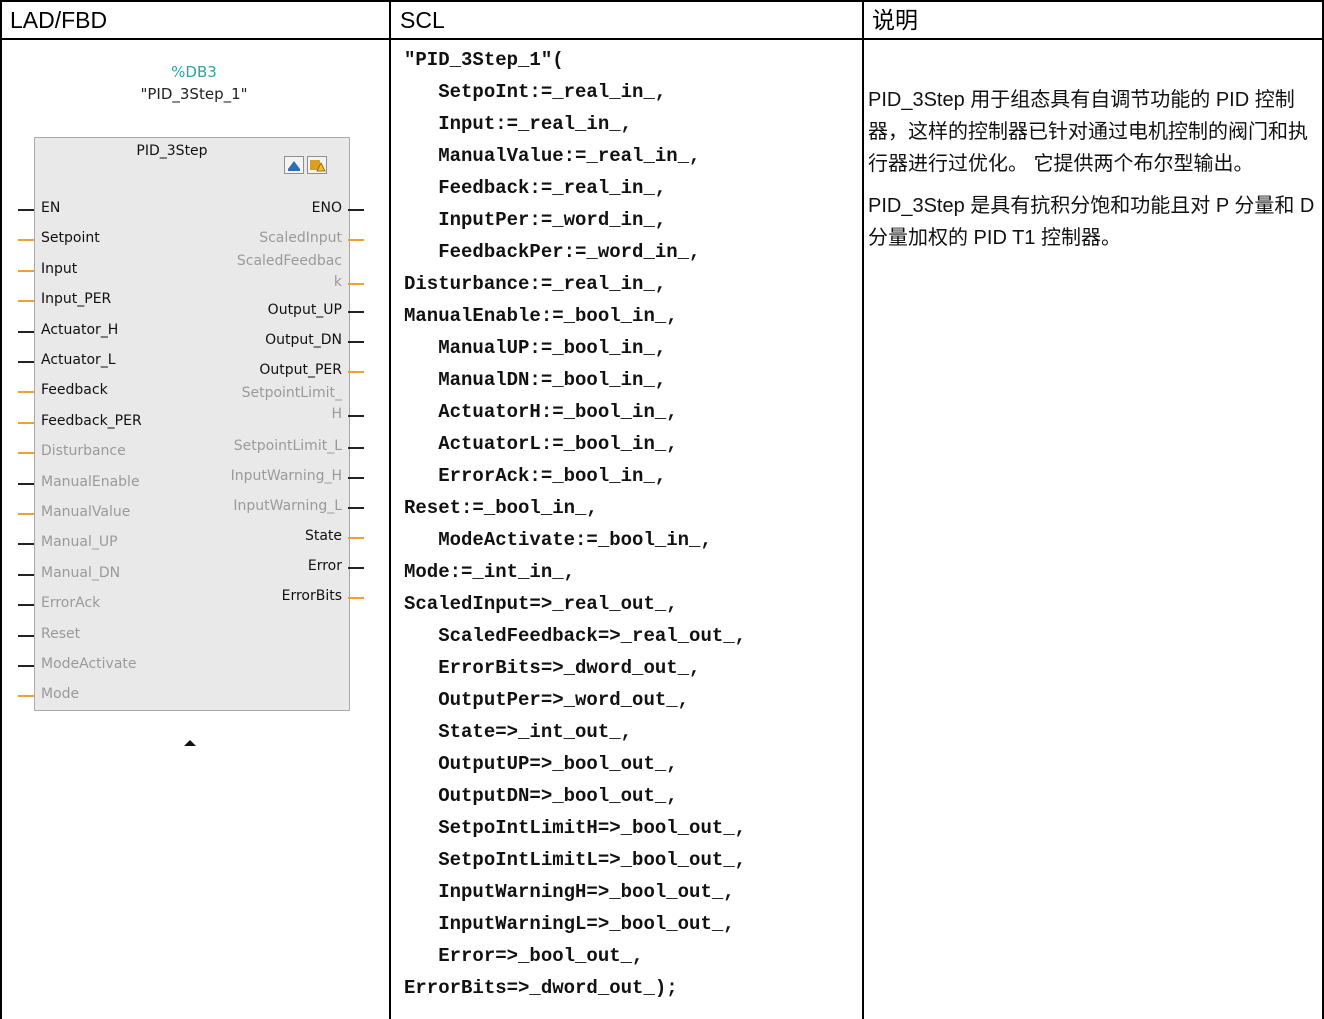  Describe the element at coordinates (59, 268) in the screenshot. I see `input-pin-label: Input` at that location.